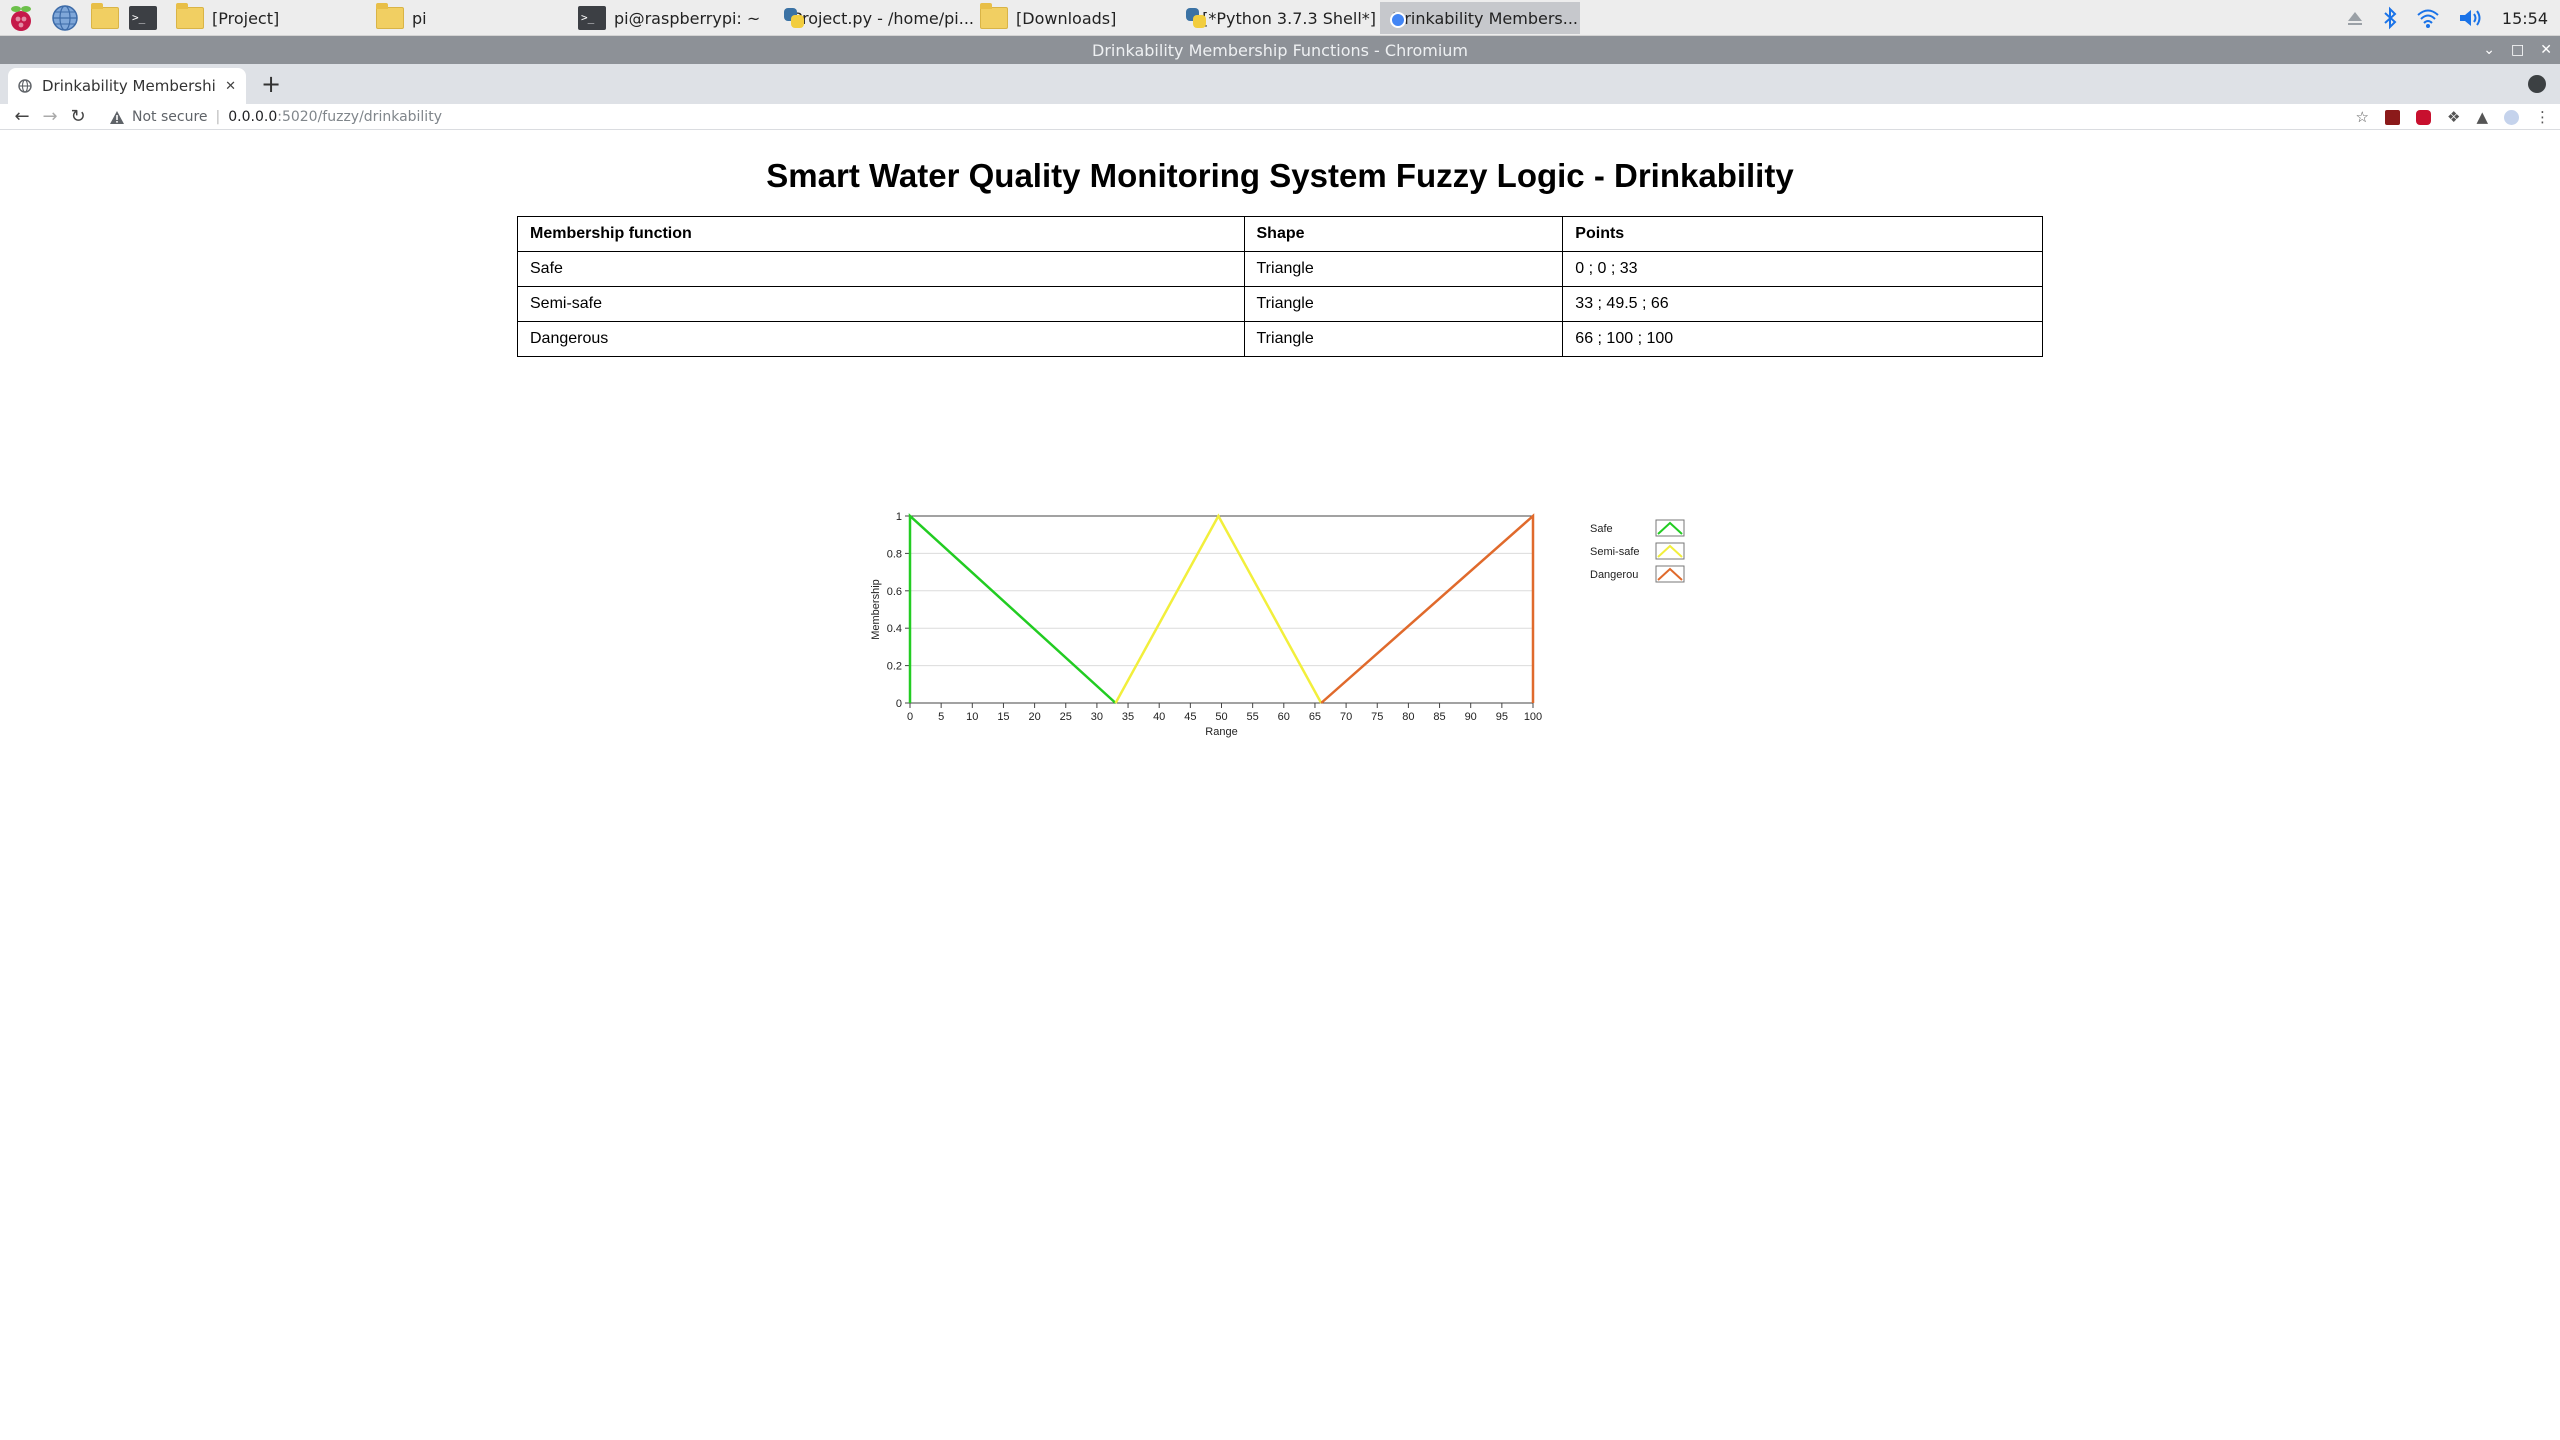 This screenshot has height=1440, width=2560. What do you see at coordinates (899, 517) in the screenshot?
I see `y-tick-label: 1` at bounding box center [899, 517].